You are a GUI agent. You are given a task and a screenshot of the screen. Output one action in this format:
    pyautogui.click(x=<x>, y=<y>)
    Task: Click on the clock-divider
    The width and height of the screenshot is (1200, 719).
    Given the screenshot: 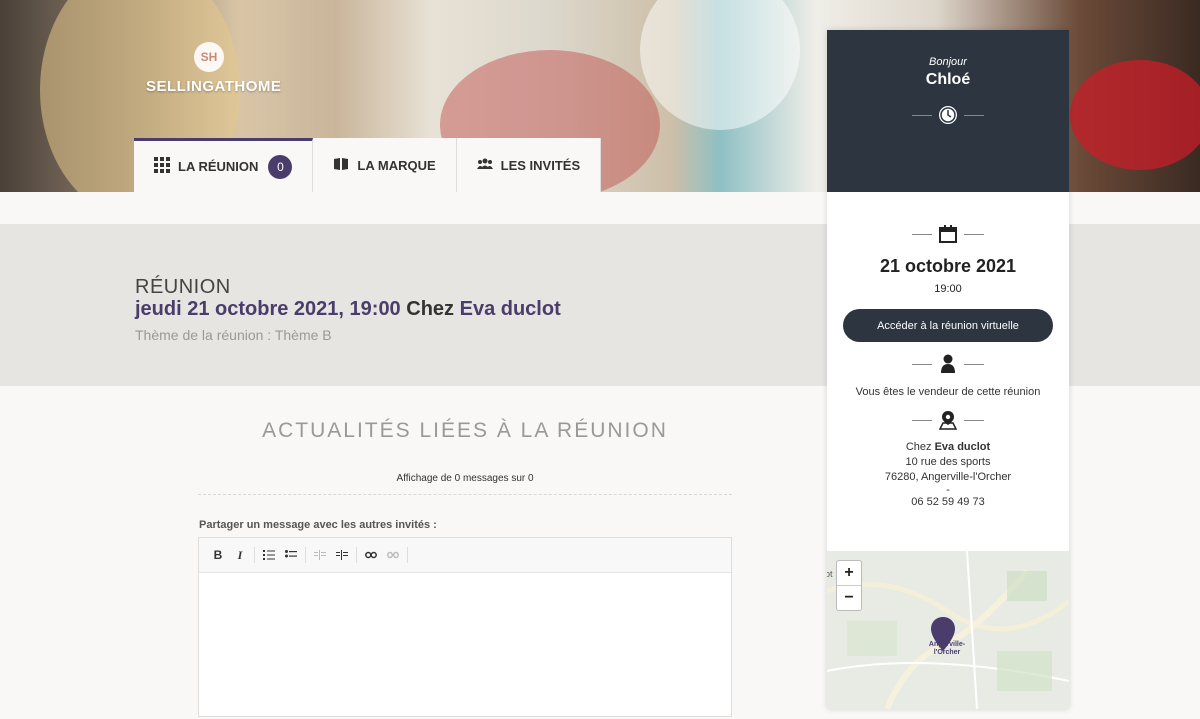 What is the action you would take?
    pyautogui.click(x=948, y=115)
    